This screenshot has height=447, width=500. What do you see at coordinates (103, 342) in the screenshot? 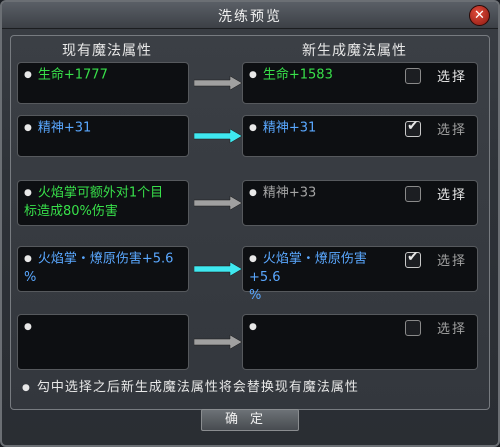
I see `current-attribute-box: ●` at bounding box center [103, 342].